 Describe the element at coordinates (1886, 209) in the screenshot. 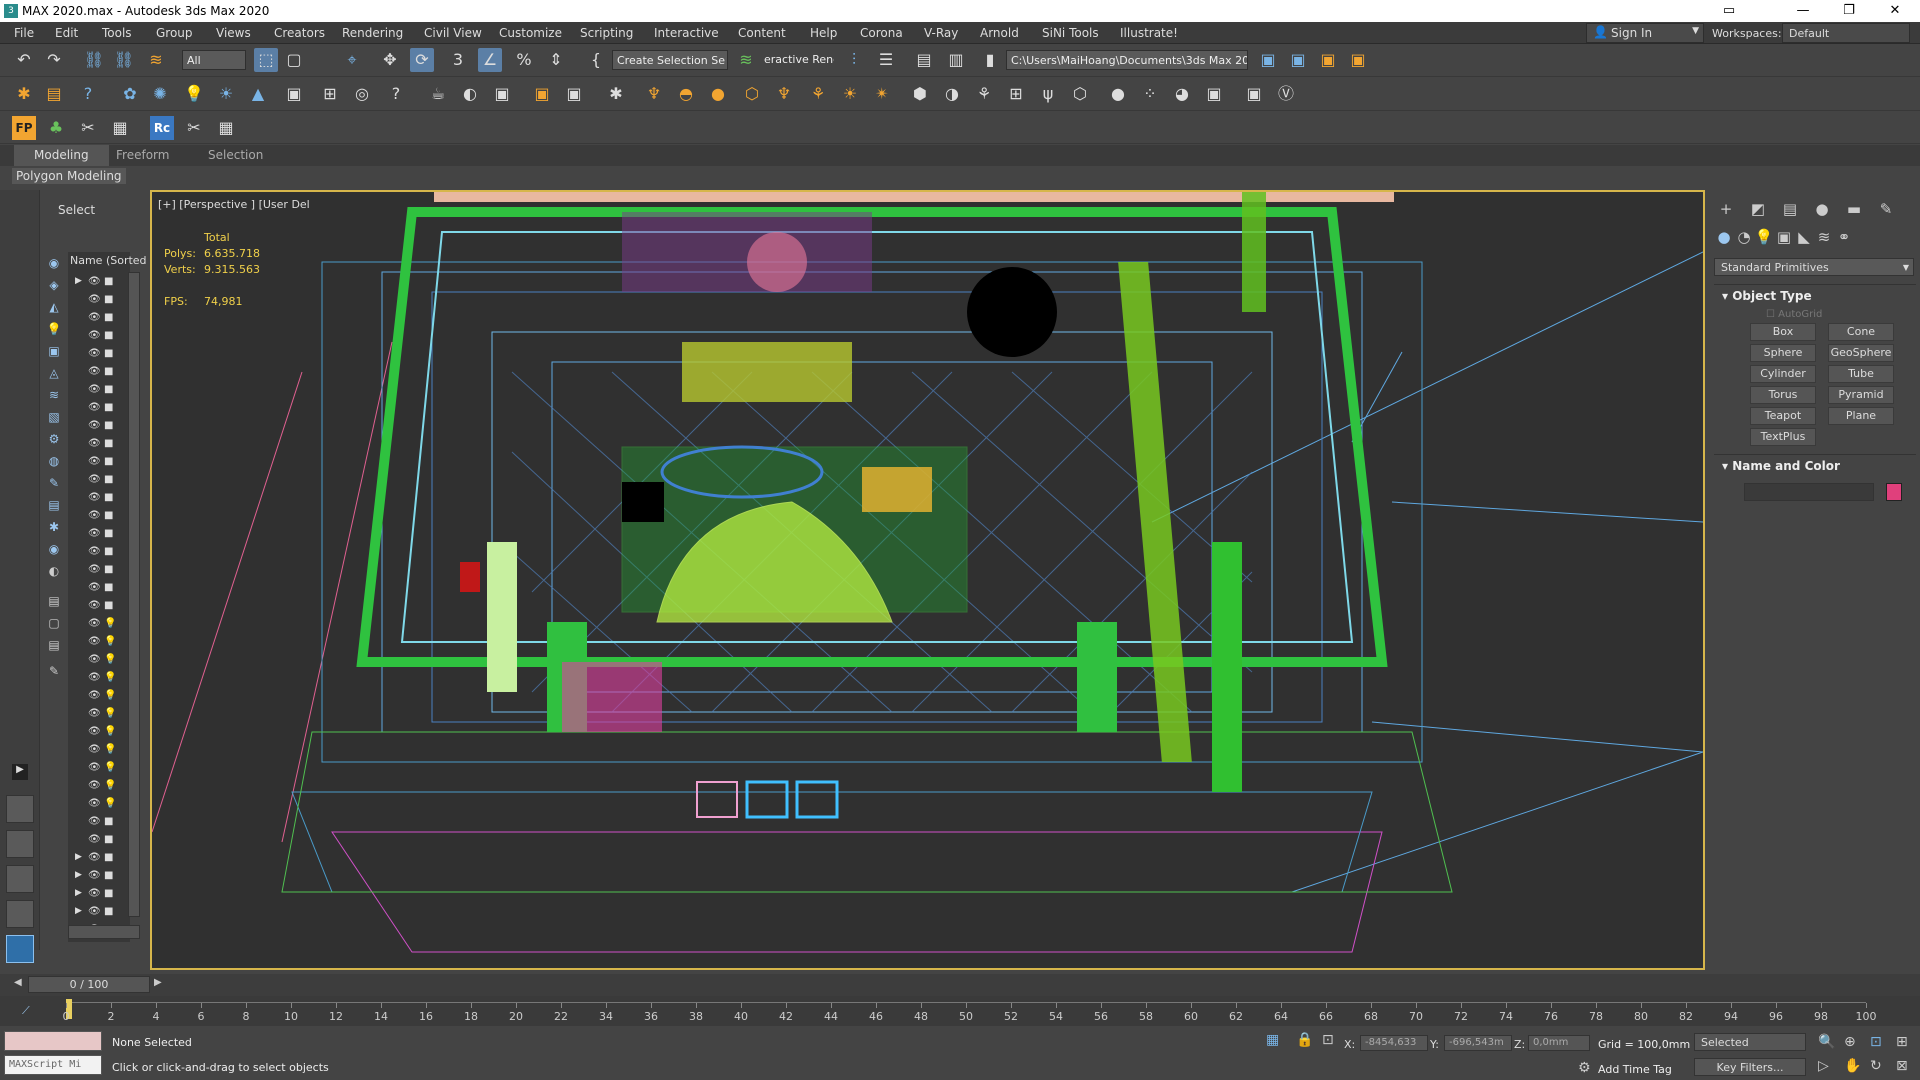

I see `utilities-tab-icon: ✎` at that location.